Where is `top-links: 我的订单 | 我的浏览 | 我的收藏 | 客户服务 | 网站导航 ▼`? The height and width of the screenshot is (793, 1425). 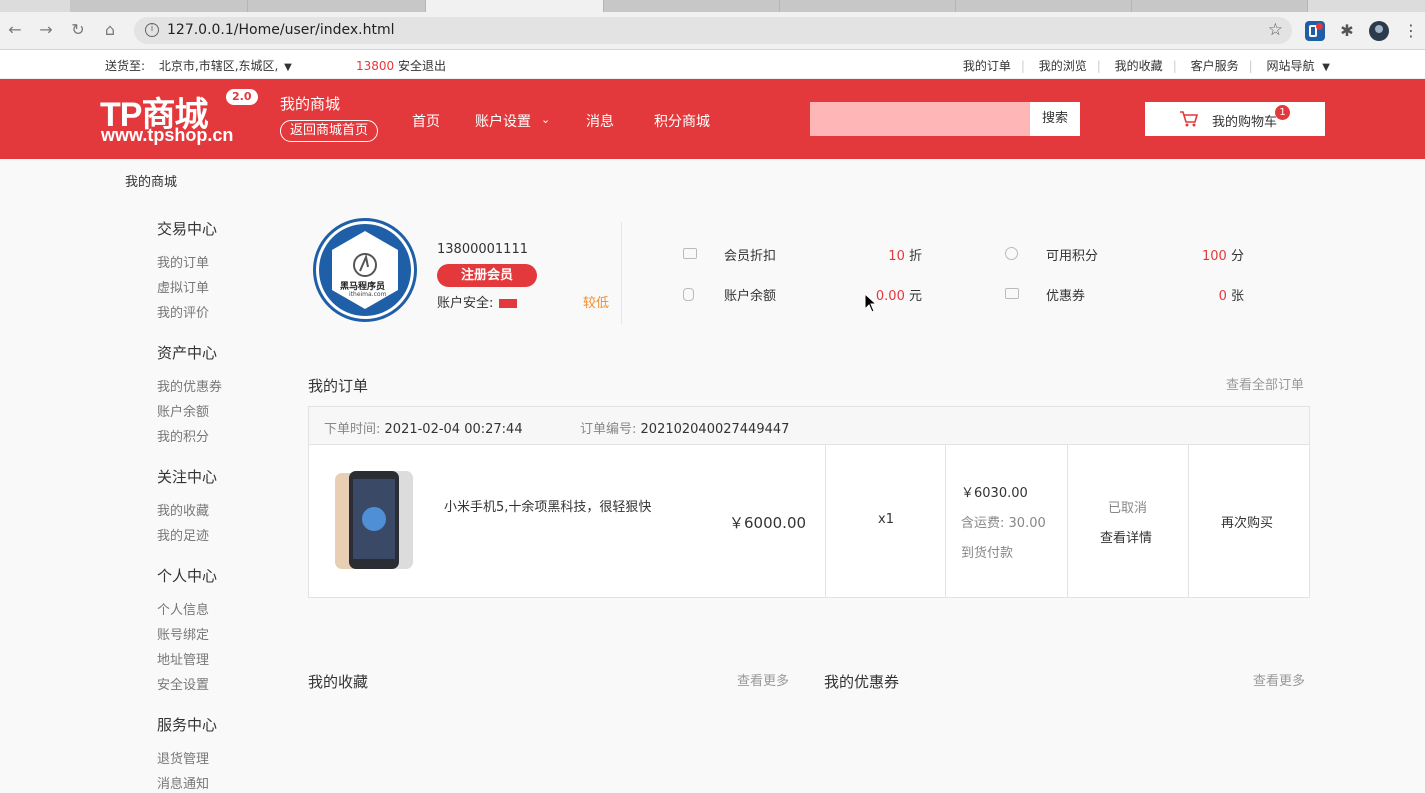 top-links: 我的订单 | 我的浏览 | 我的收藏 | 客户服务 | 网站导航 ▼ is located at coordinates (1141, 65).